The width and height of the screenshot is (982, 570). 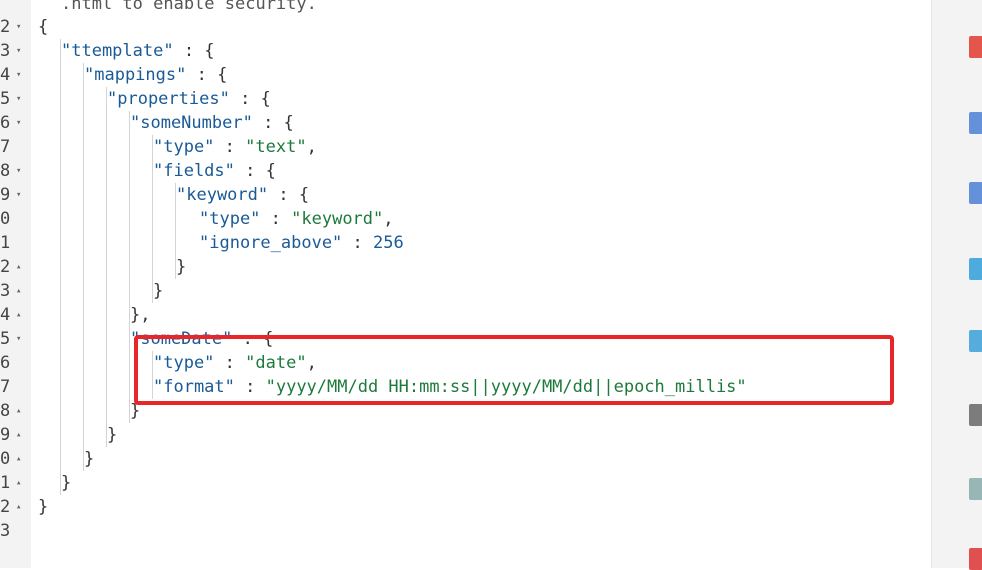 I want to click on code-line: },, so click(x=140, y=315).